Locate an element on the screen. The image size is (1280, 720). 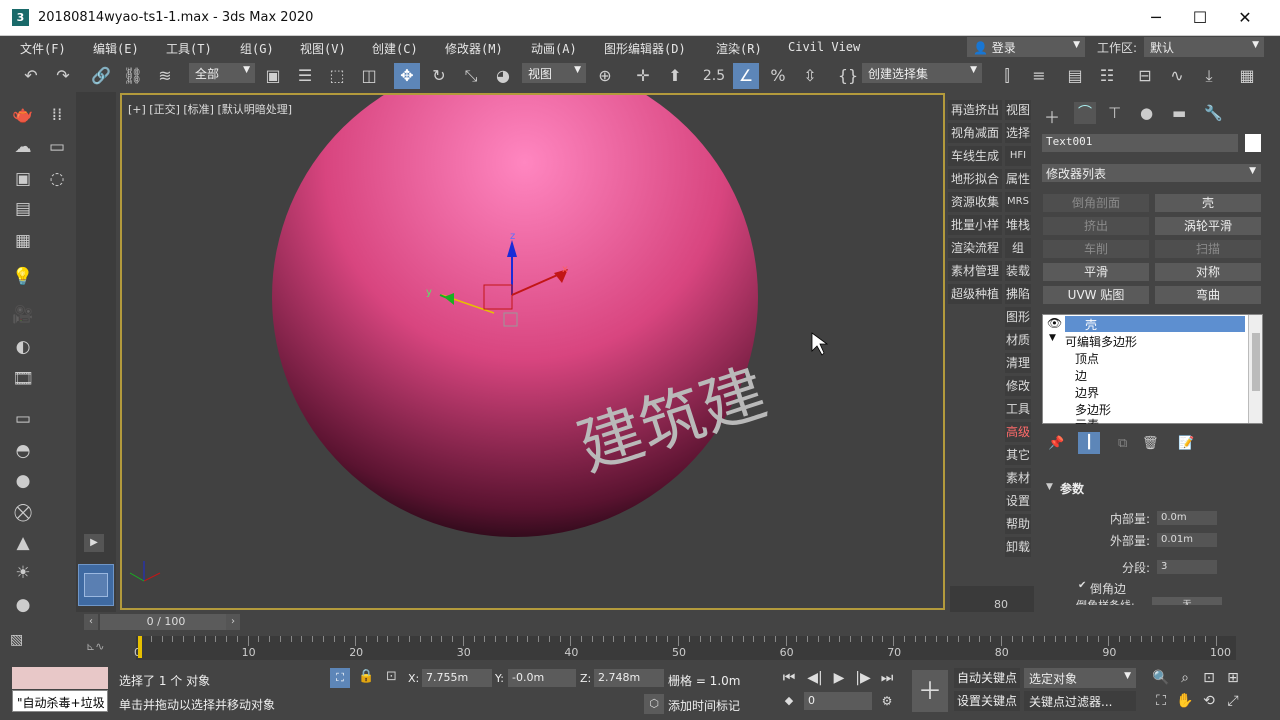
document-icon: ▤ is located at coordinates (23, 209).